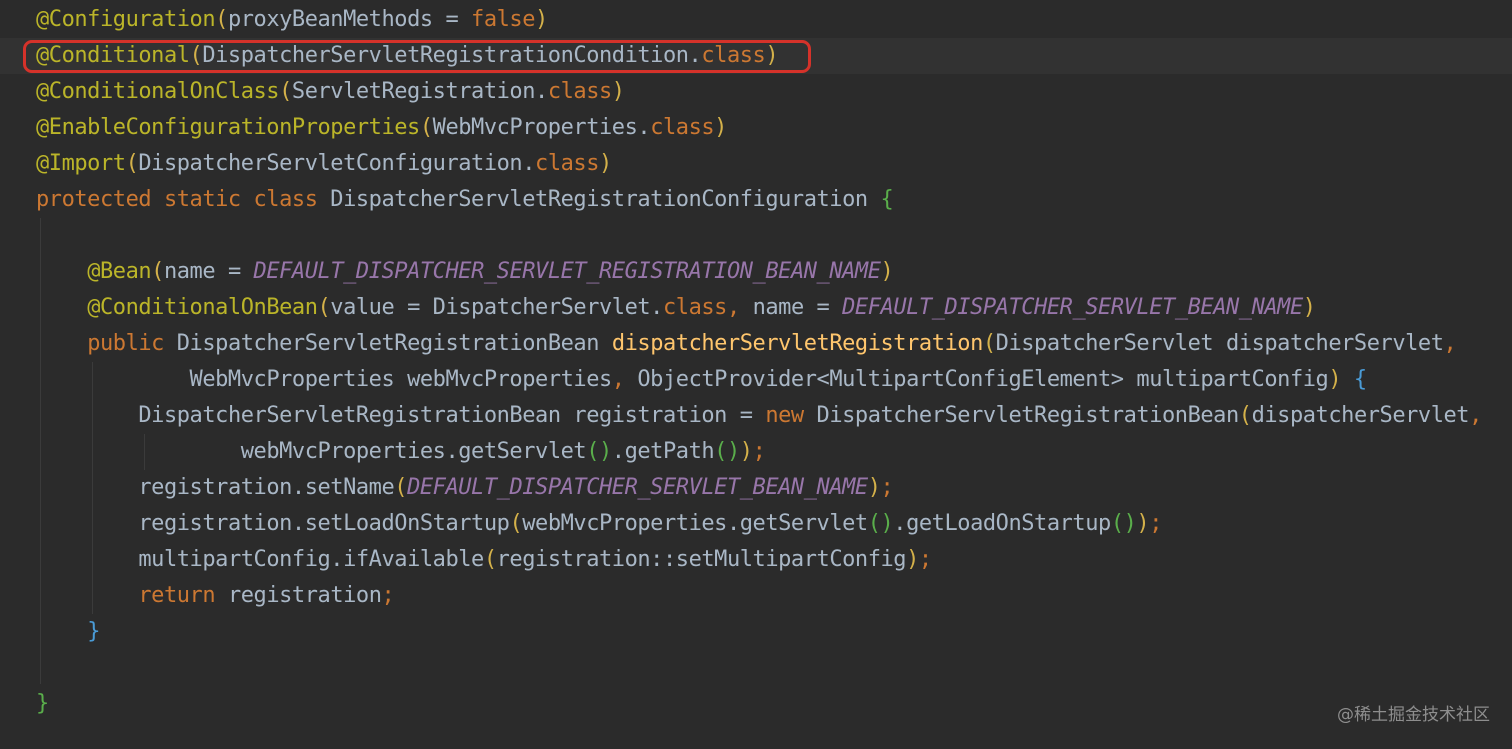 The height and width of the screenshot is (749, 1512). What do you see at coordinates (695, 523) in the screenshot?
I see `code-token: webMvcProperties.getServlet` at bounding box center [695, 523].